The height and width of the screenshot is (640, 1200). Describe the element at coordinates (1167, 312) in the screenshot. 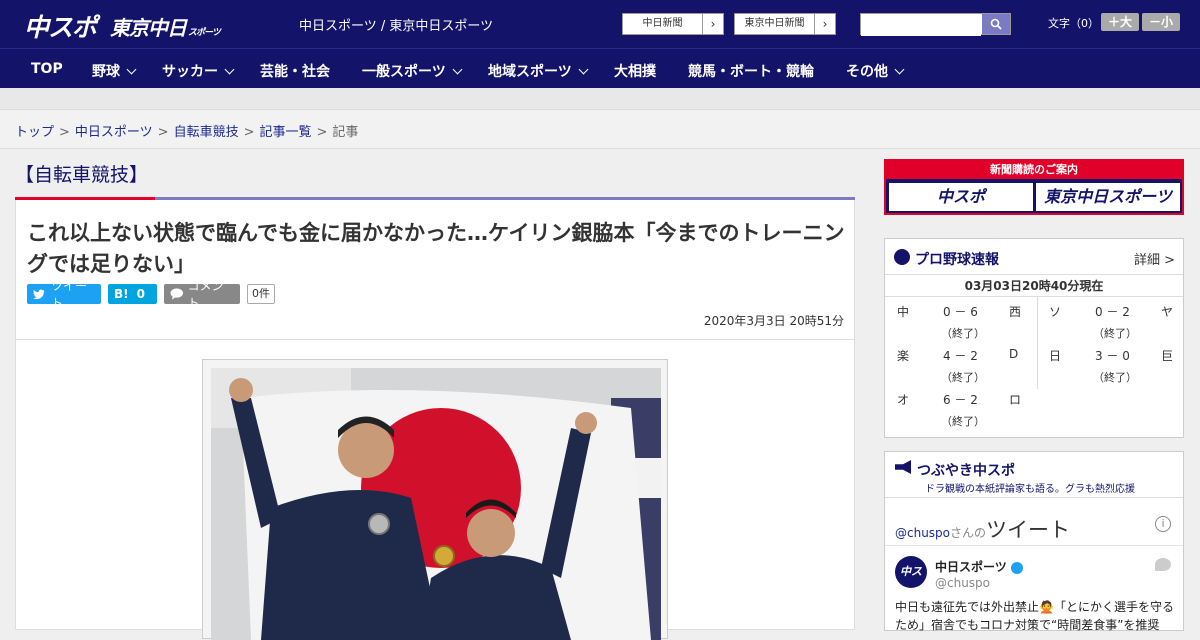

I see `away-team: ヤ` at that location.